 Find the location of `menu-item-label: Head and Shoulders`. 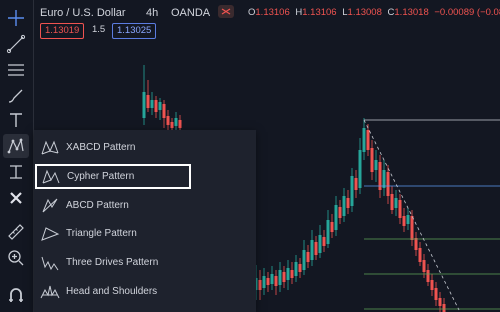

menu-item-label: Head and Shoulders is located at coordinates (112, 291).